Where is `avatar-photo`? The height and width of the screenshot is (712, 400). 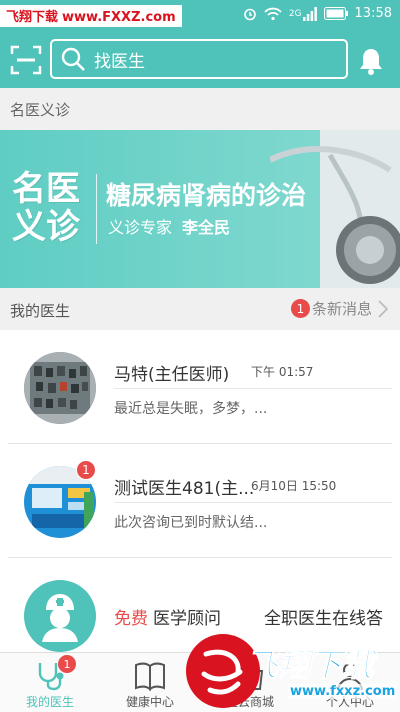 avatar-photo is located at coordinates (60, 388).